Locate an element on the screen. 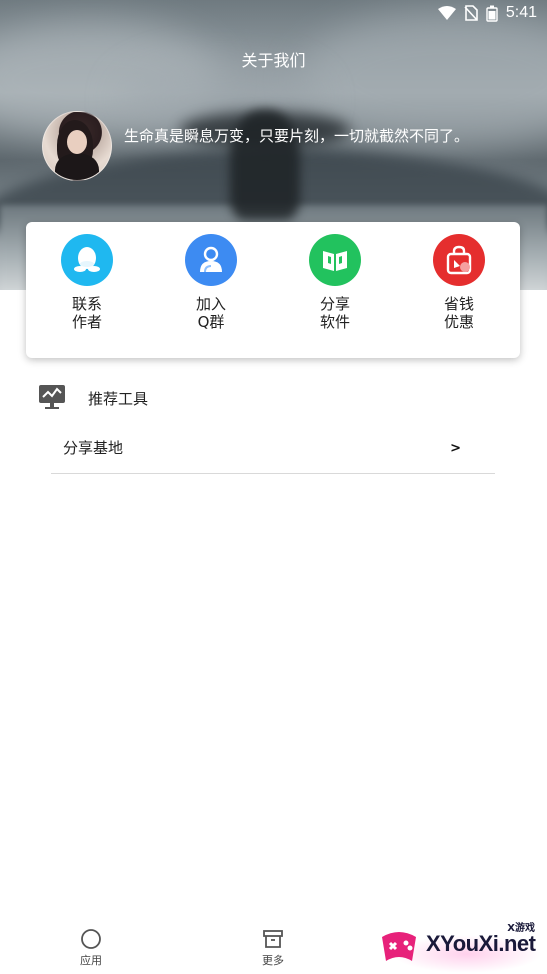  nav-item-more: 更多 is located at coordinates (273, 948).